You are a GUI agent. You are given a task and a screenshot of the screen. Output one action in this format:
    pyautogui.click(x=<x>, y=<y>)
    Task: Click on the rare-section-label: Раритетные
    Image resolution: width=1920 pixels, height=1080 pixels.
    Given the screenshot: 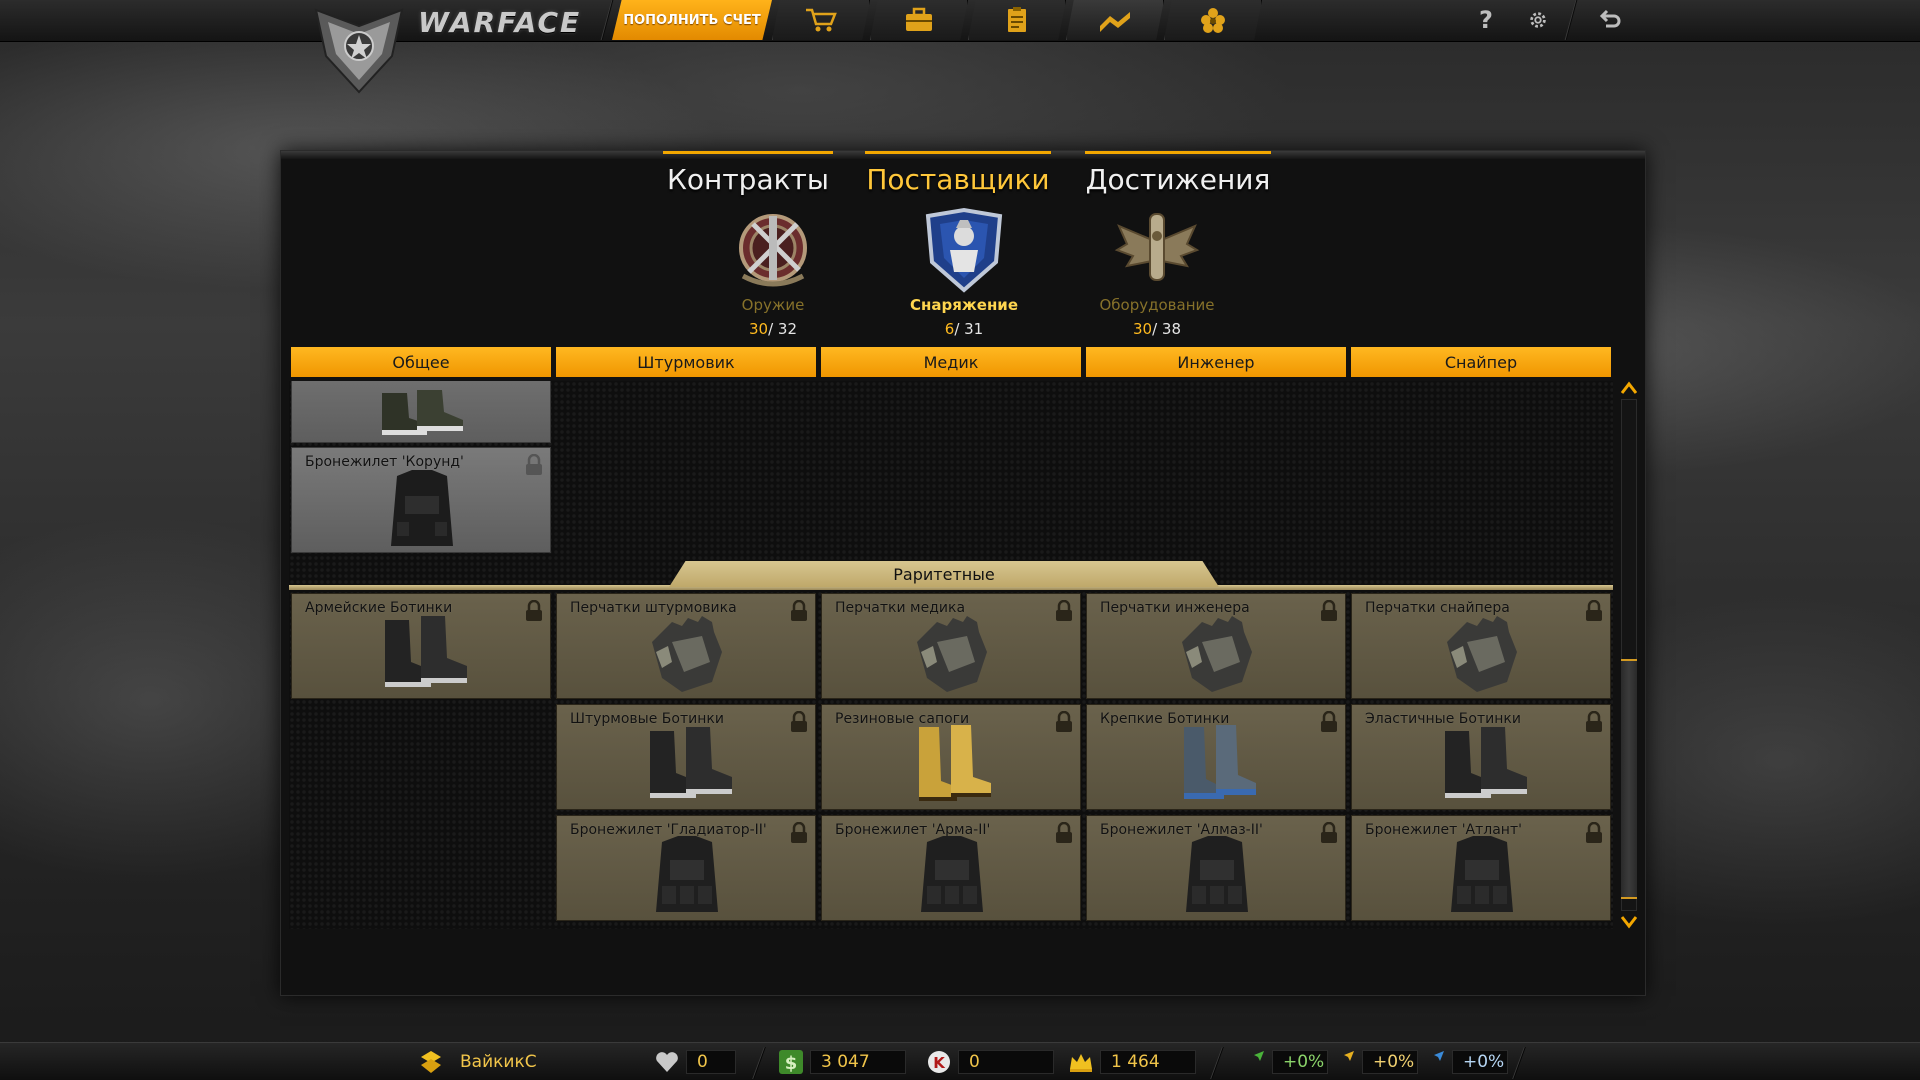 What is the action you would take?
    pyautogui.click(x=944, y=574)
    